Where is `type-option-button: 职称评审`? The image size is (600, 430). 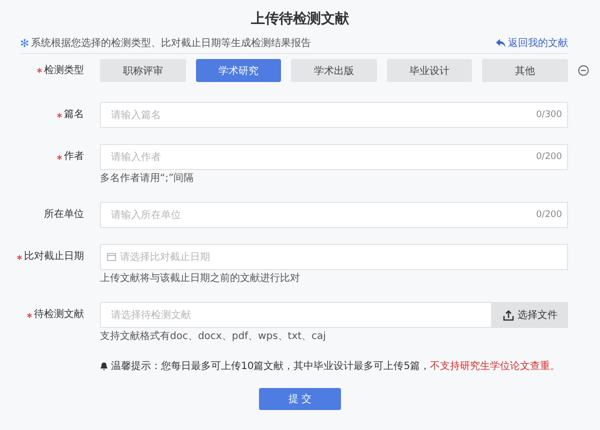 type-option-button: 职称评审 is located at coordinates (143, 70).